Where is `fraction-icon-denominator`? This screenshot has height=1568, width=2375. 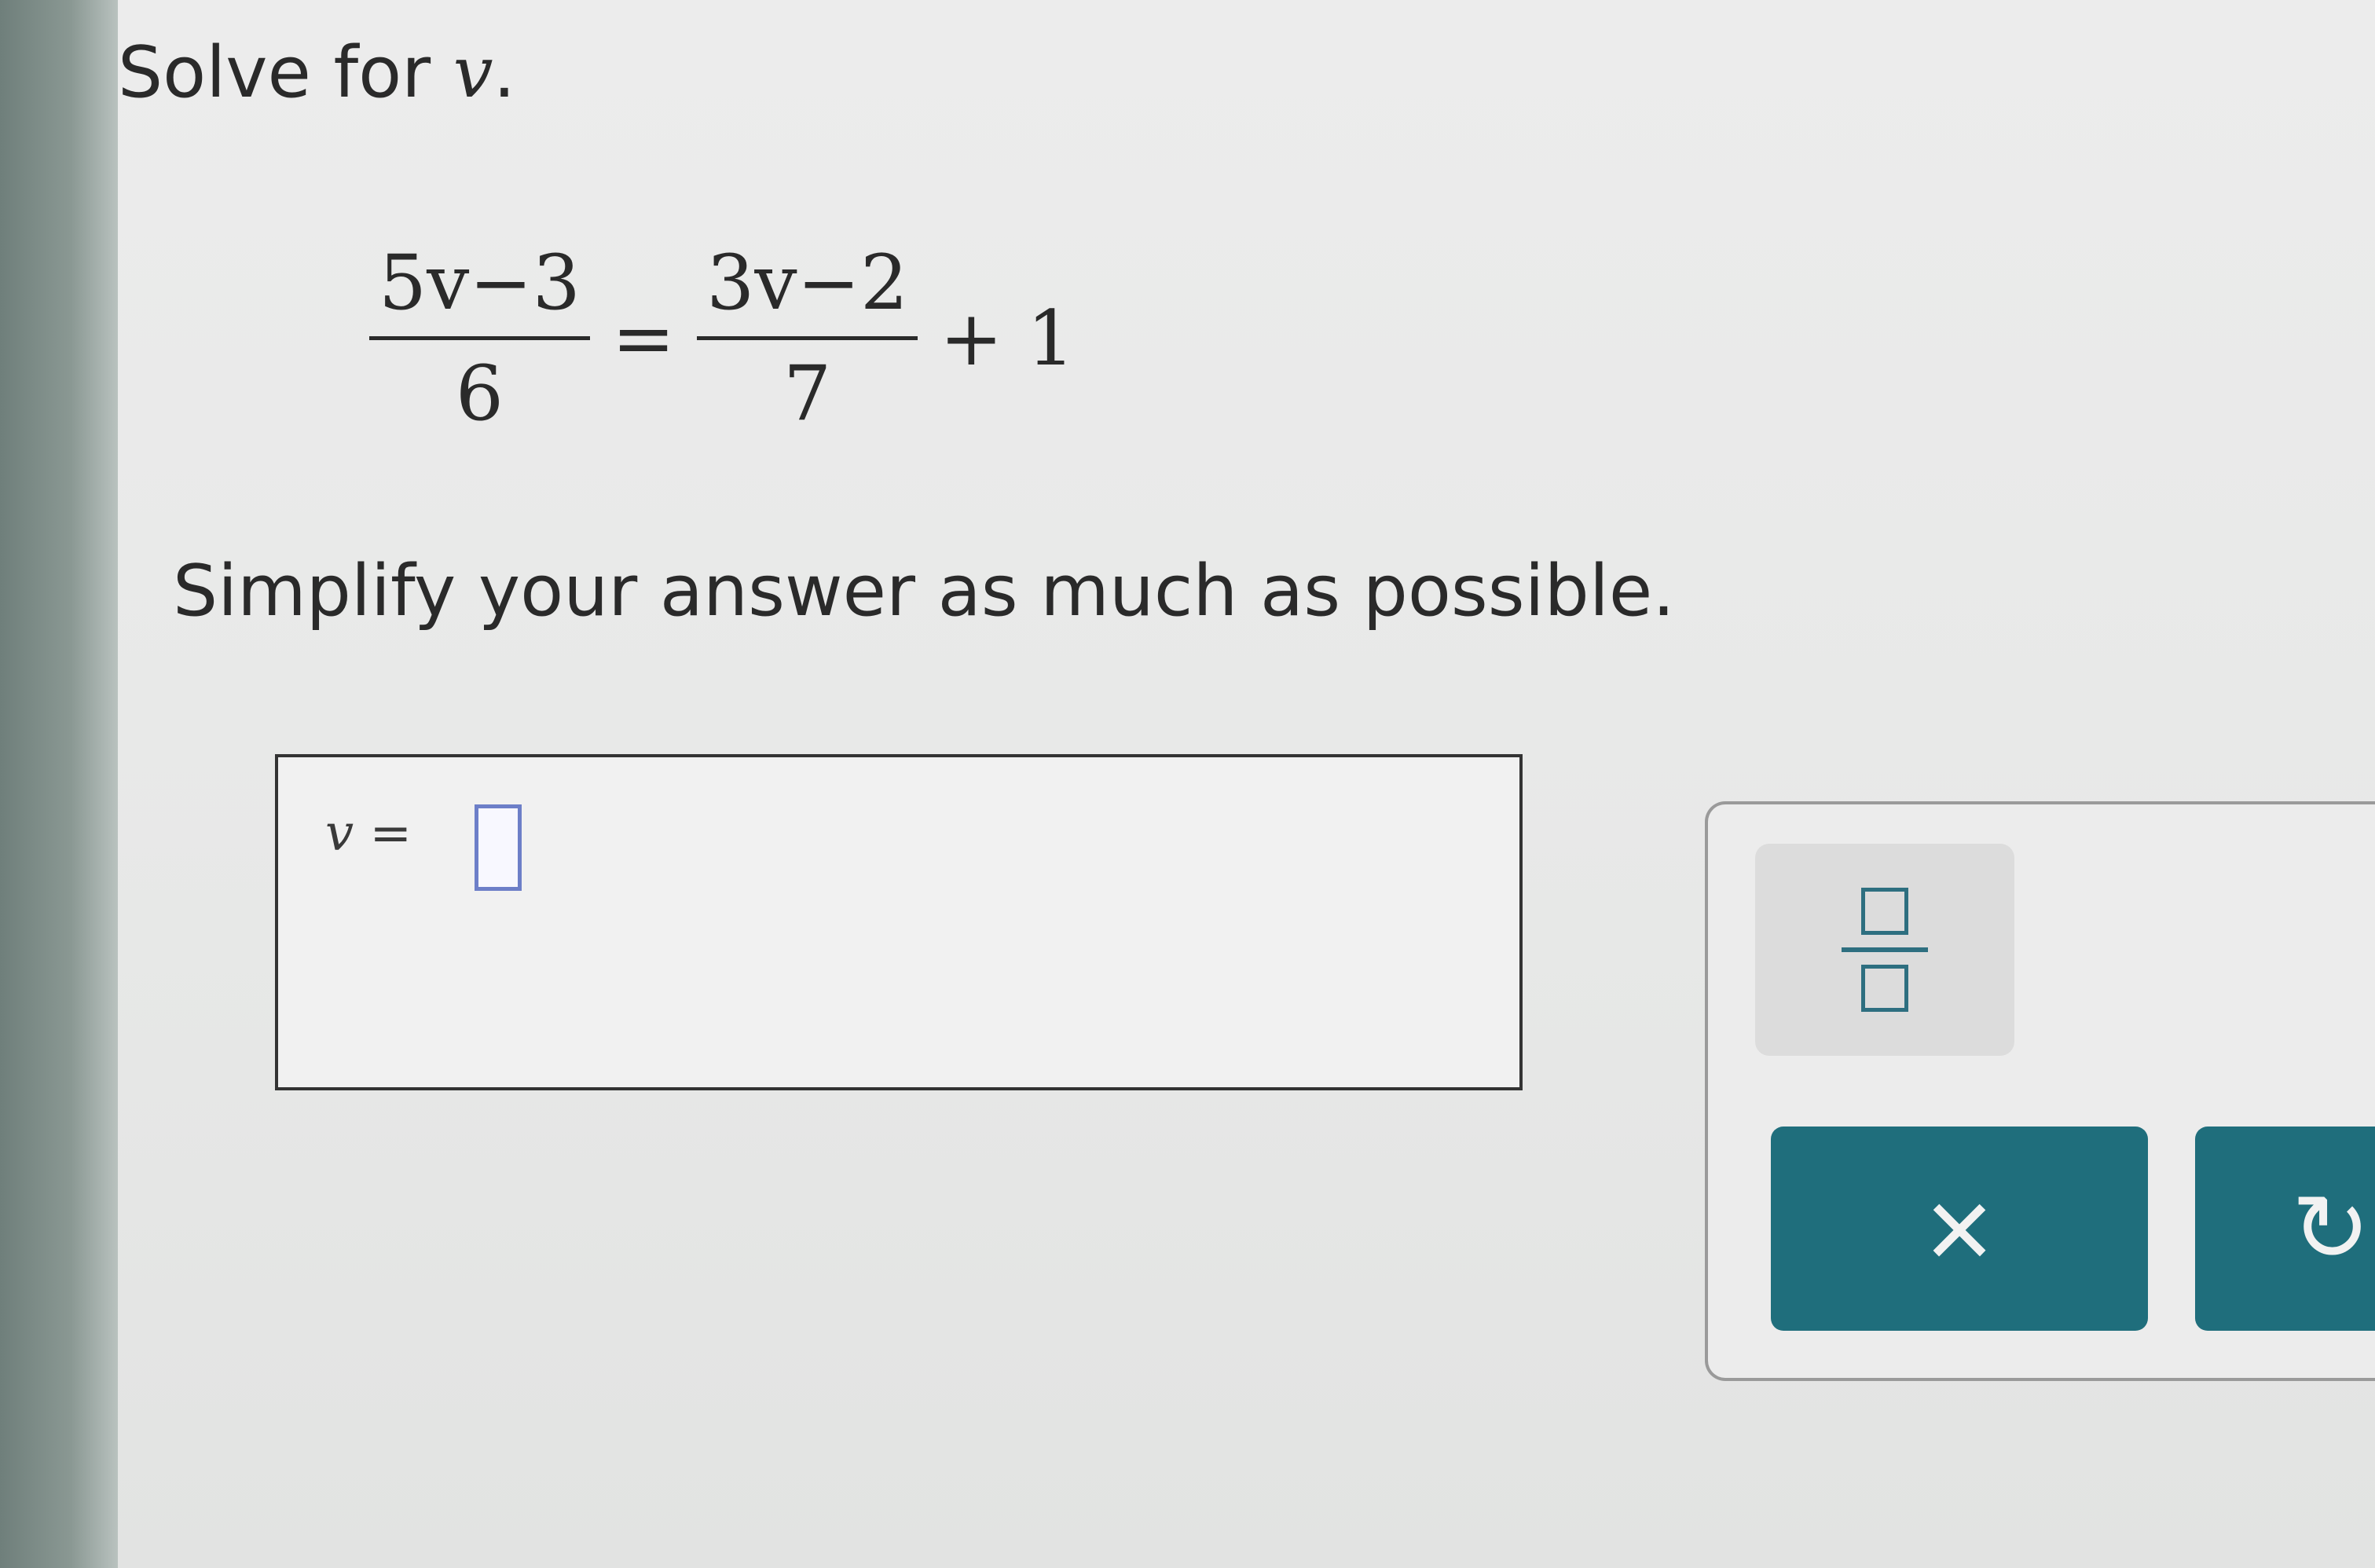 fraction-icon-denominator is located at coordinates (1885, 989).